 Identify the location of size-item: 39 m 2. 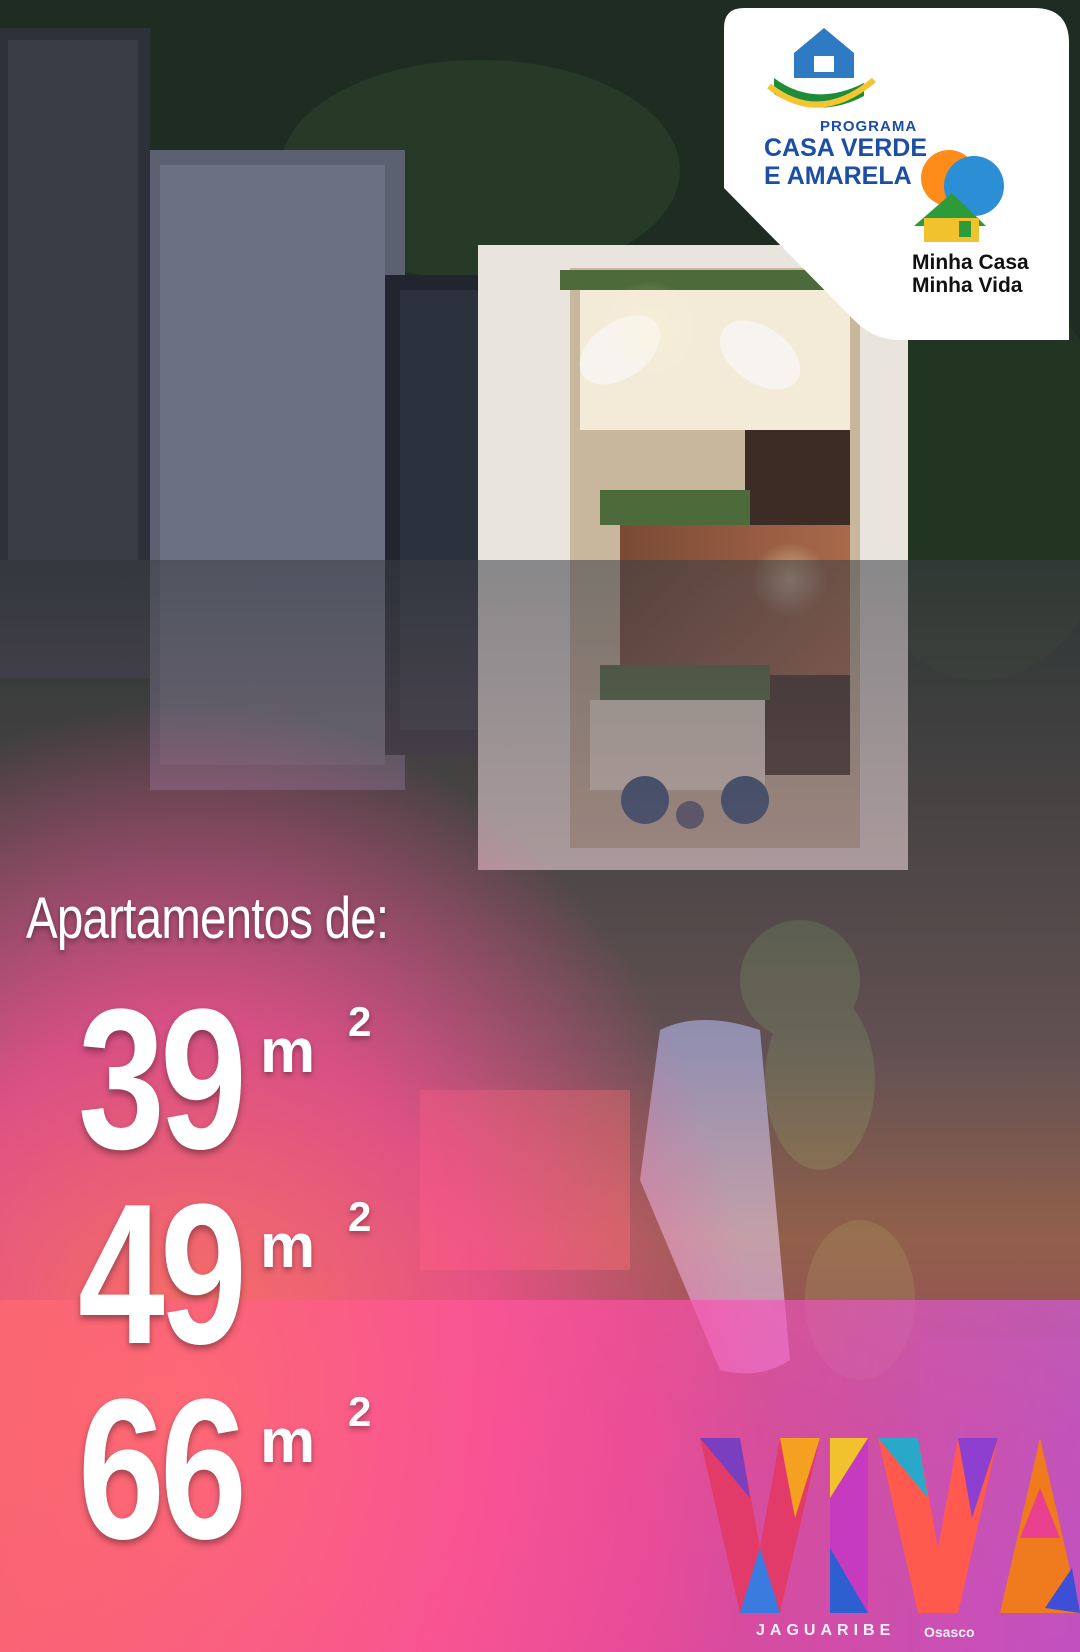
(248, 1079).